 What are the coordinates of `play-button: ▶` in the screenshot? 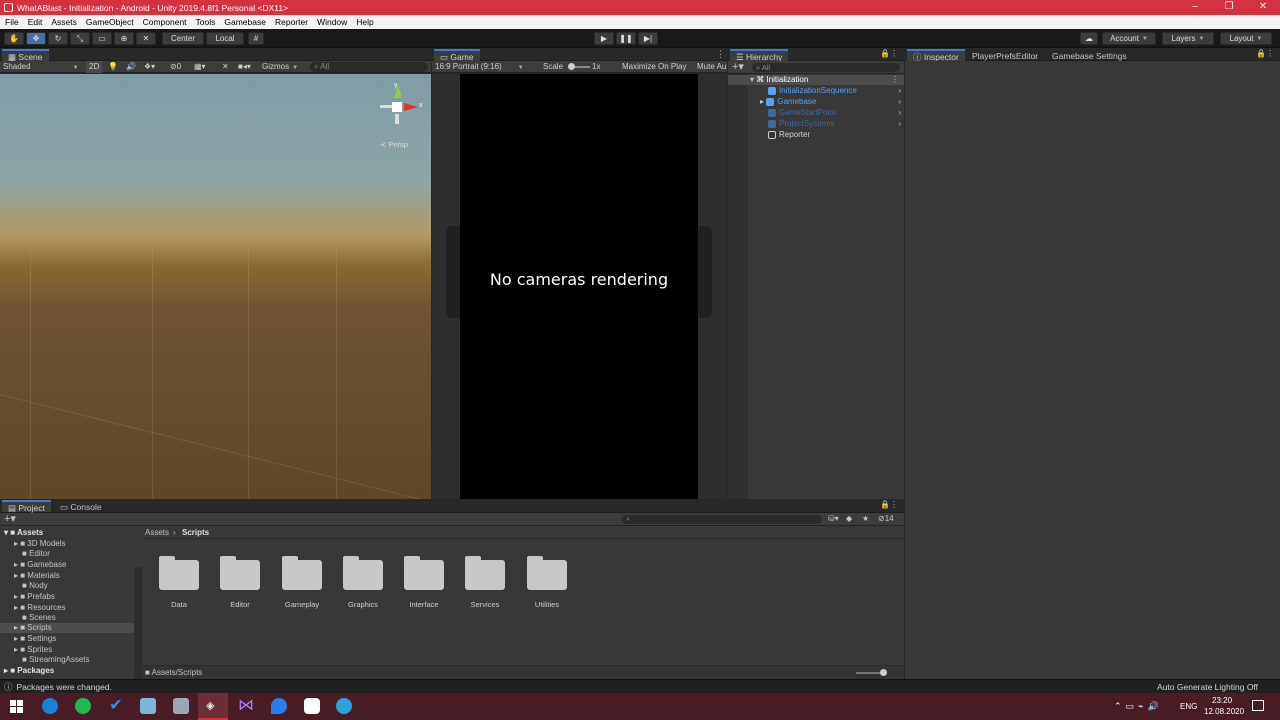 It's located at (604, 38).